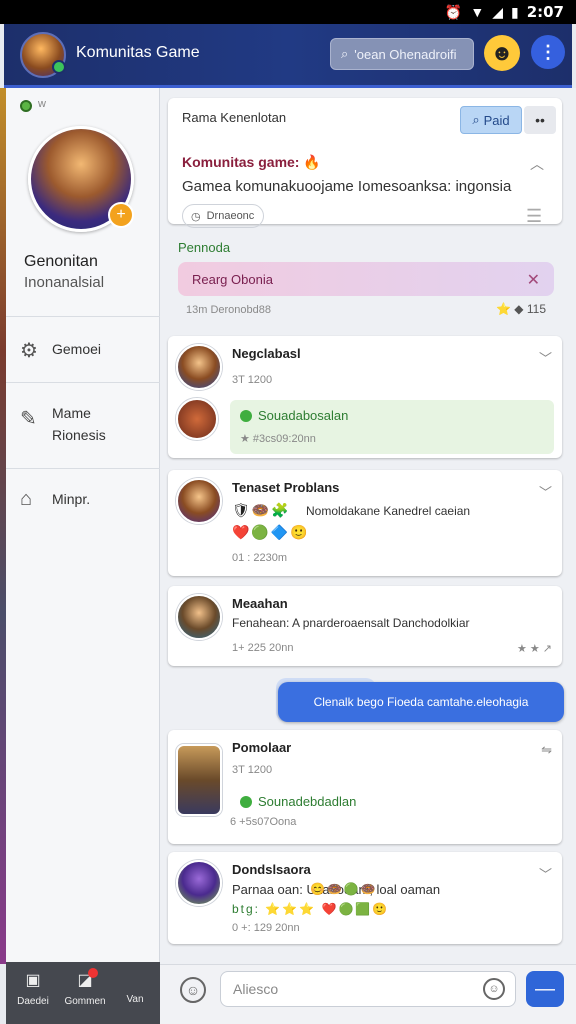  I want to click on pinned-meta: 13m Deronobd88 ⭐ ◆ 115, so click(370, 309).